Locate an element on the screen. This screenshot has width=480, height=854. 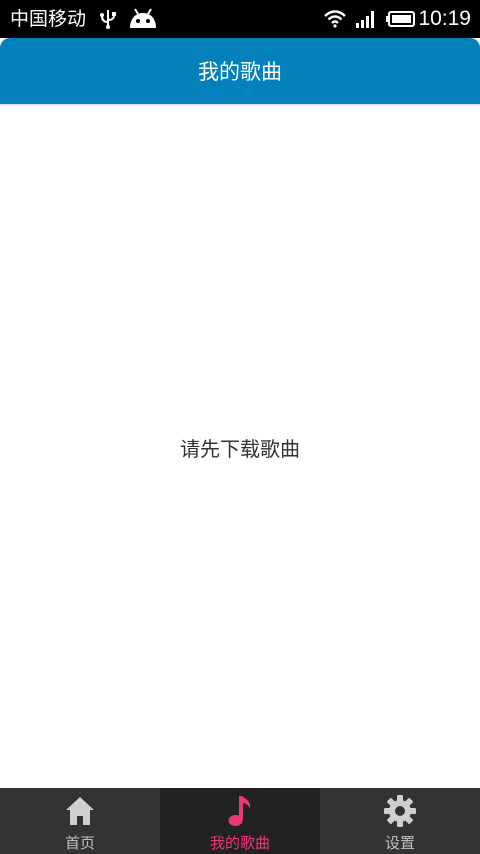
tab-my-songs: 我的歌曲 is located at coordinates (240, 821).